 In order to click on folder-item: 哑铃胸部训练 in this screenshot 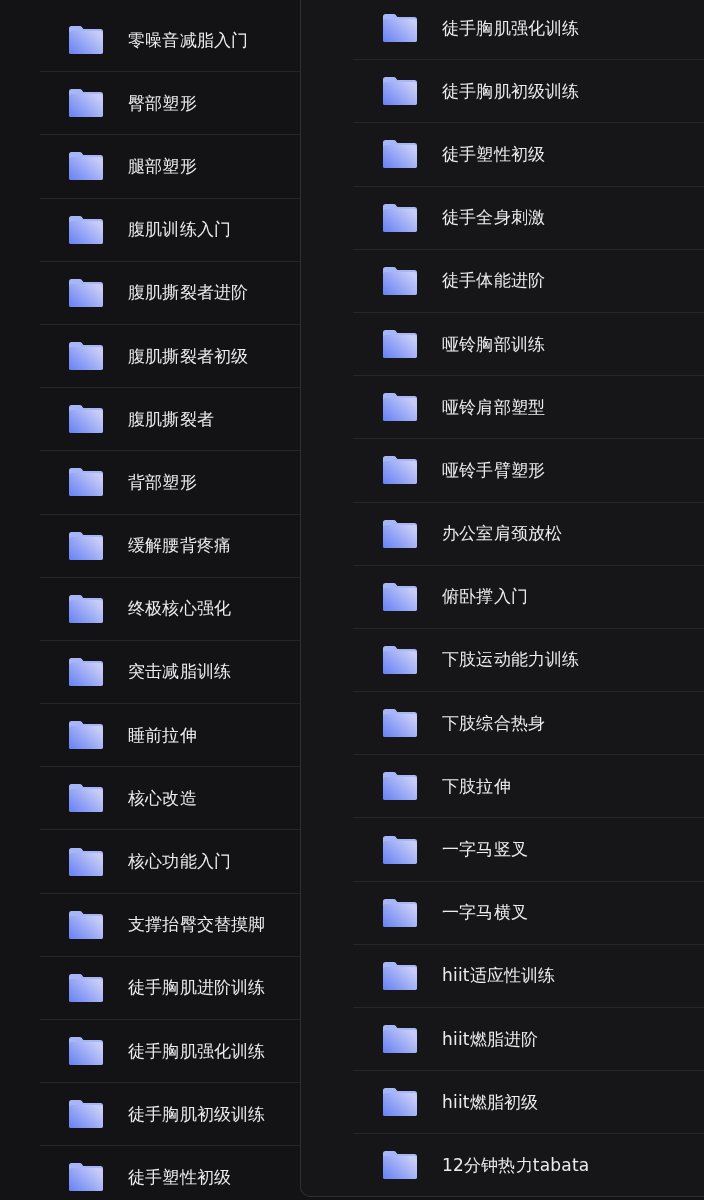, I will do `click(528, 344)`.